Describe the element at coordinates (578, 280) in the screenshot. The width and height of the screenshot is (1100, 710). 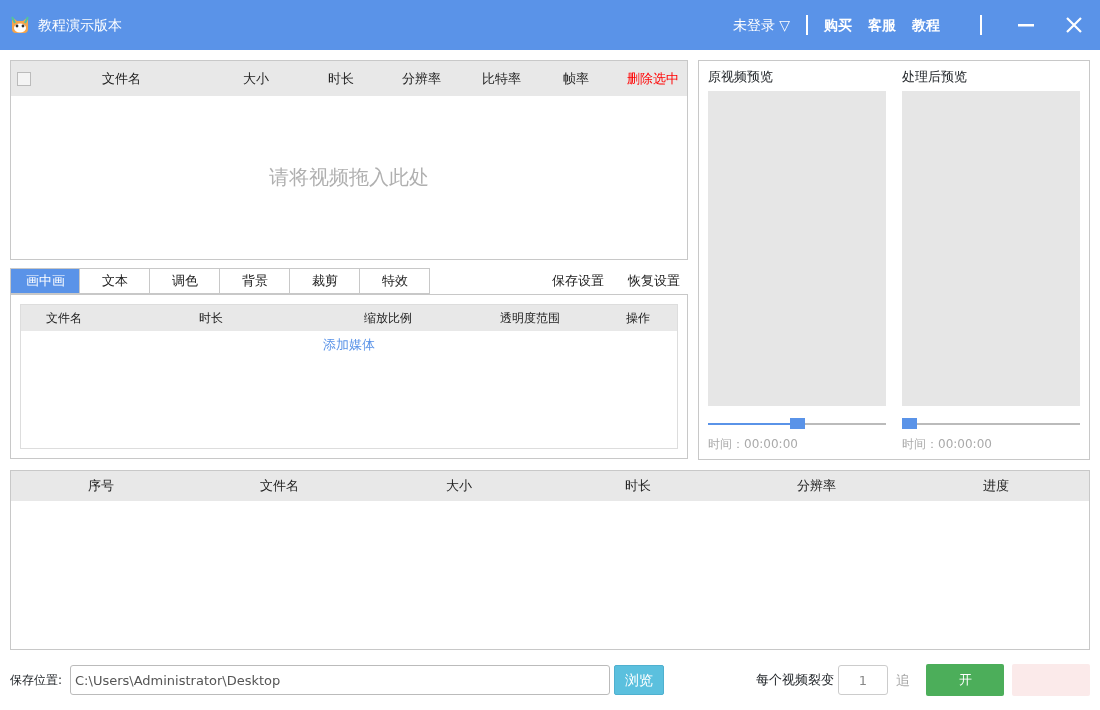
I see `settings-action: 保存设置` at that location.